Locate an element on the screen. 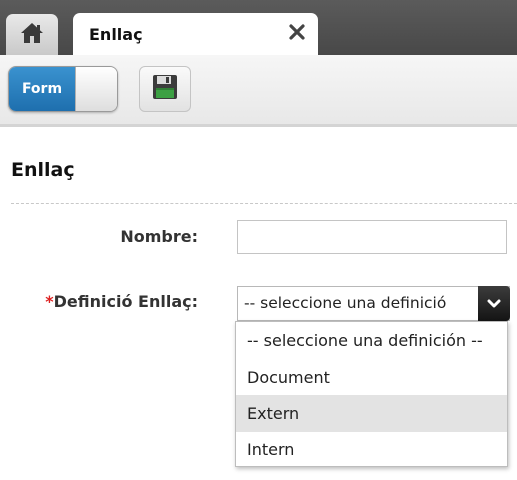  section-divider is located at coordinates (264, 203).